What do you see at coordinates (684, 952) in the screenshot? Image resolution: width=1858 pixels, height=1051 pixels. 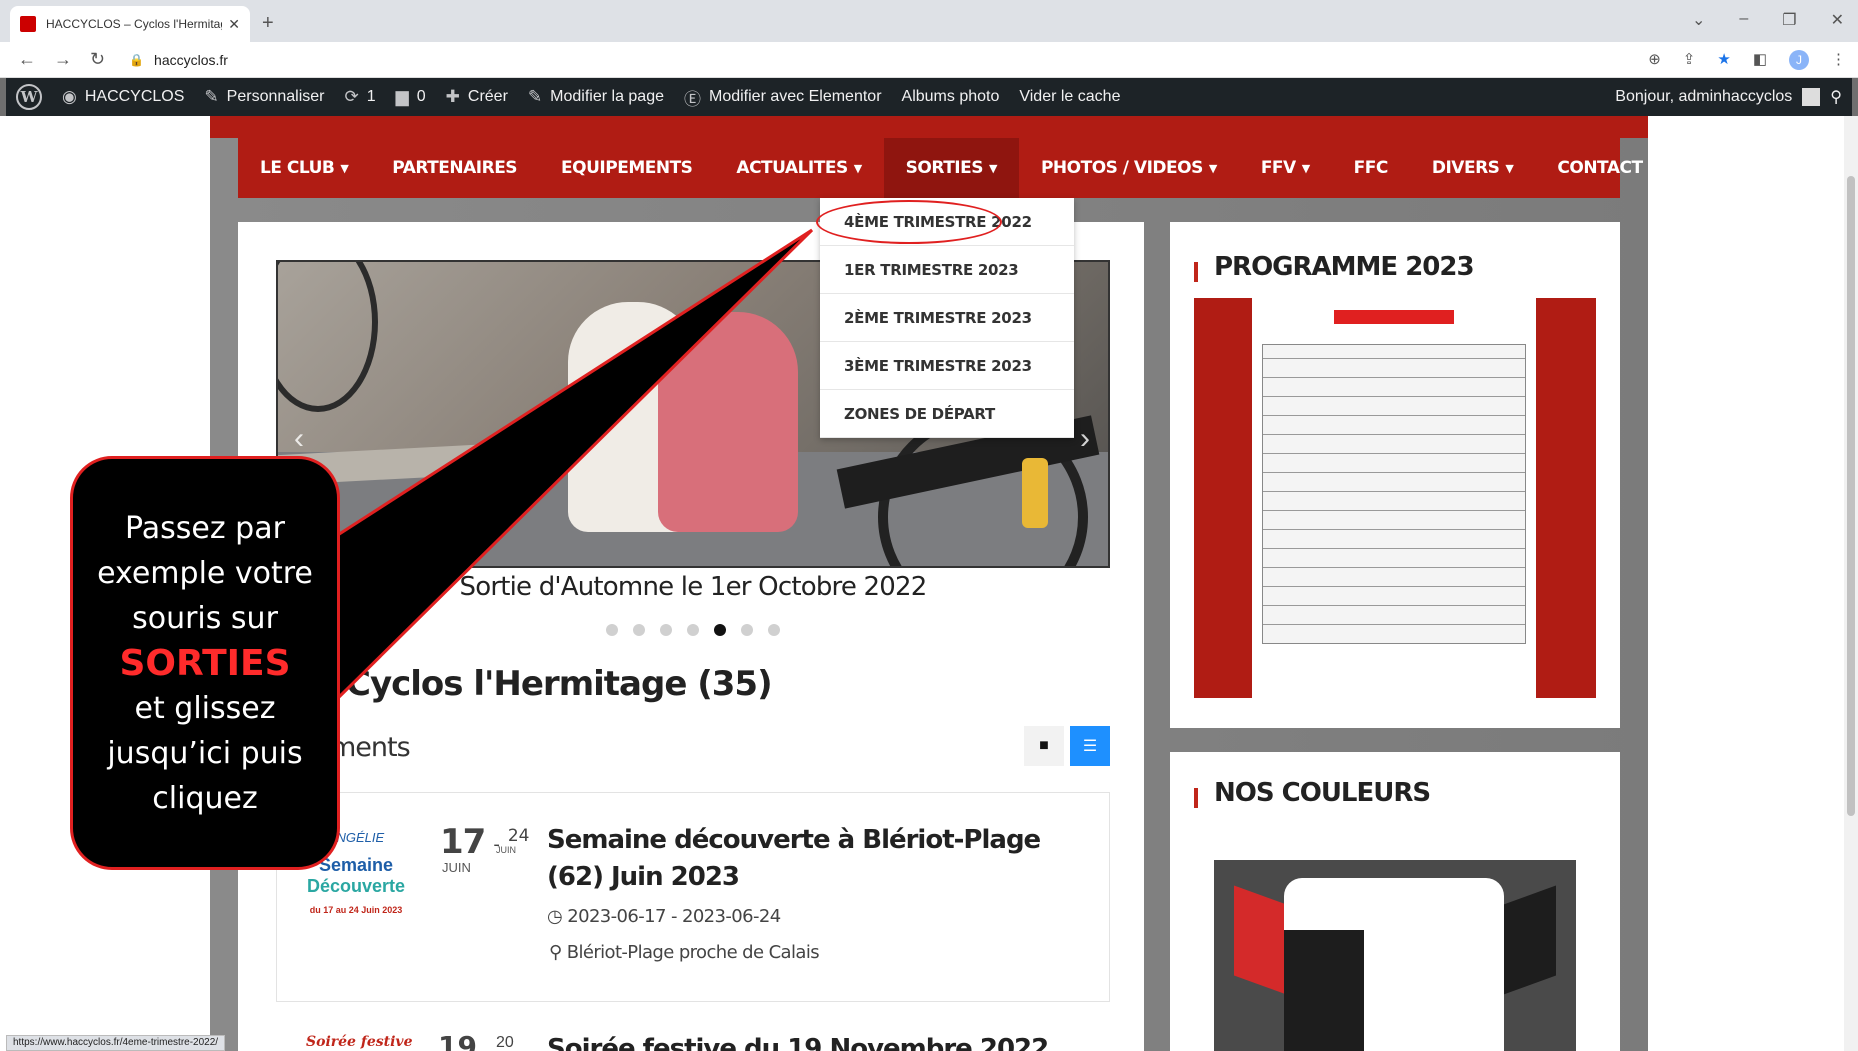 I see `event-location: ⚲ Blériot-Plage proche de Calais` at bounding box center [684, 952].